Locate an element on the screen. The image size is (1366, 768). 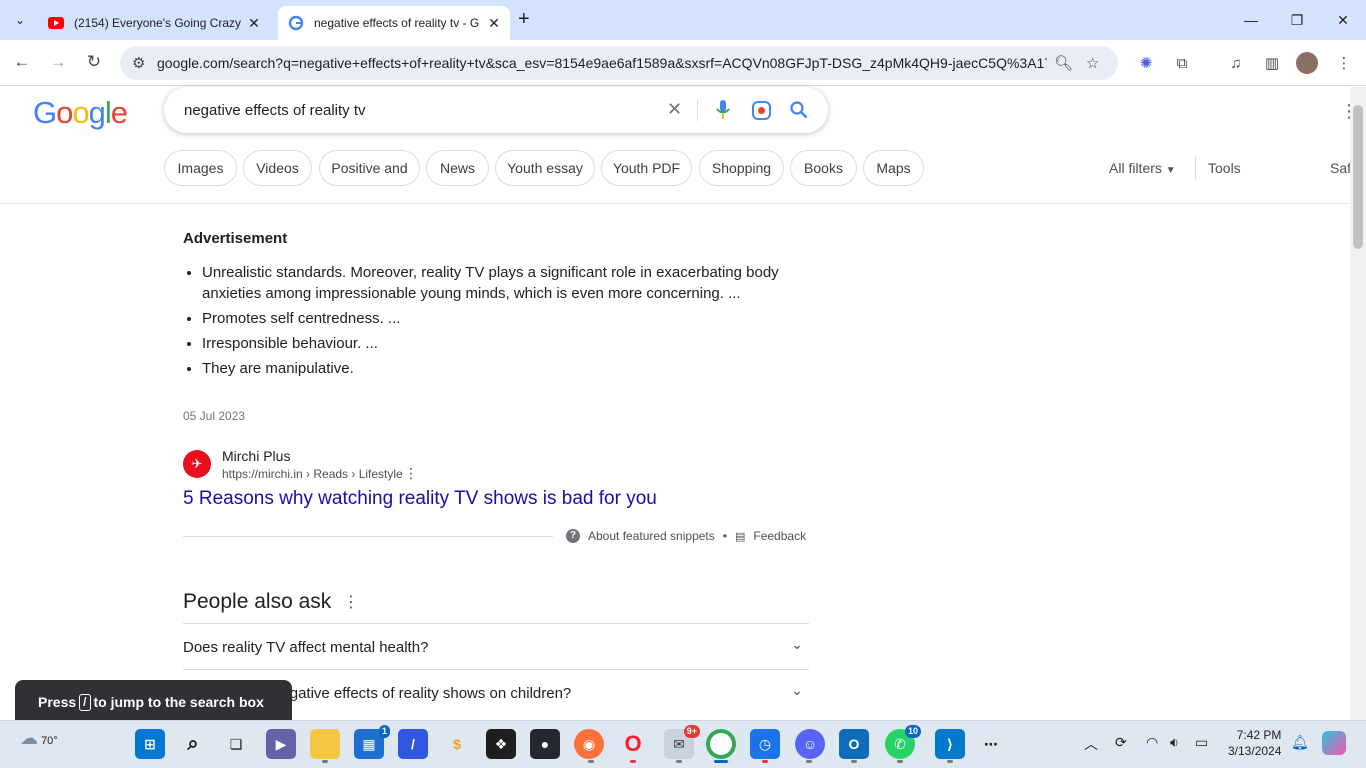
lens-search-icon is located at coordinates (761, 110).